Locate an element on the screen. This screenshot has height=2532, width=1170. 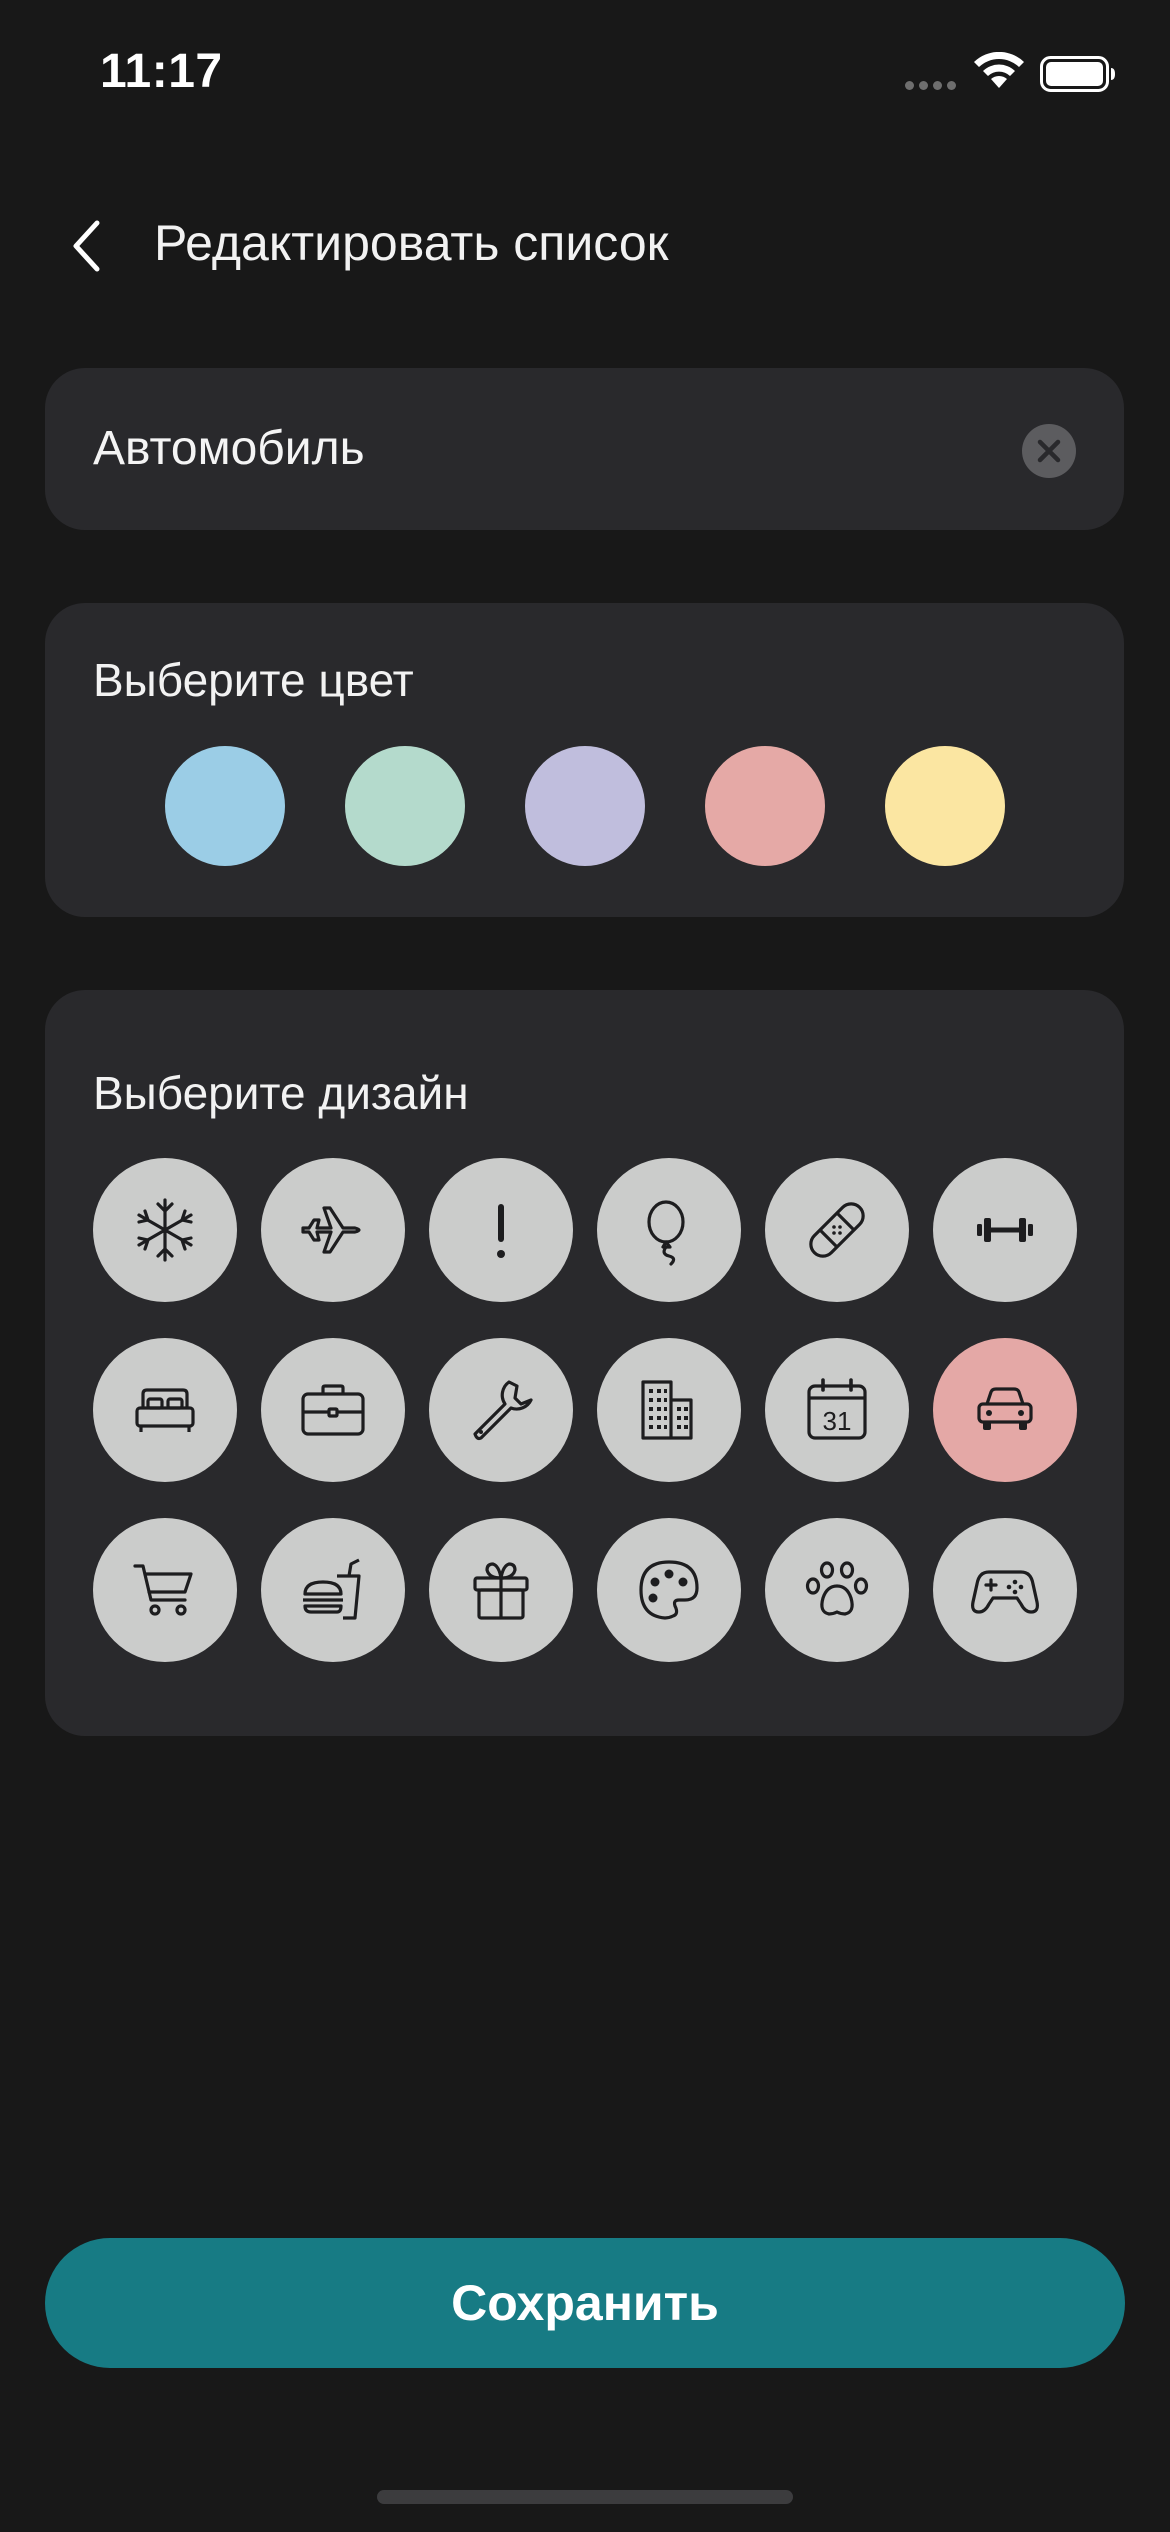
design-option-calendar: 31 is located at coordinates (837, 1410).